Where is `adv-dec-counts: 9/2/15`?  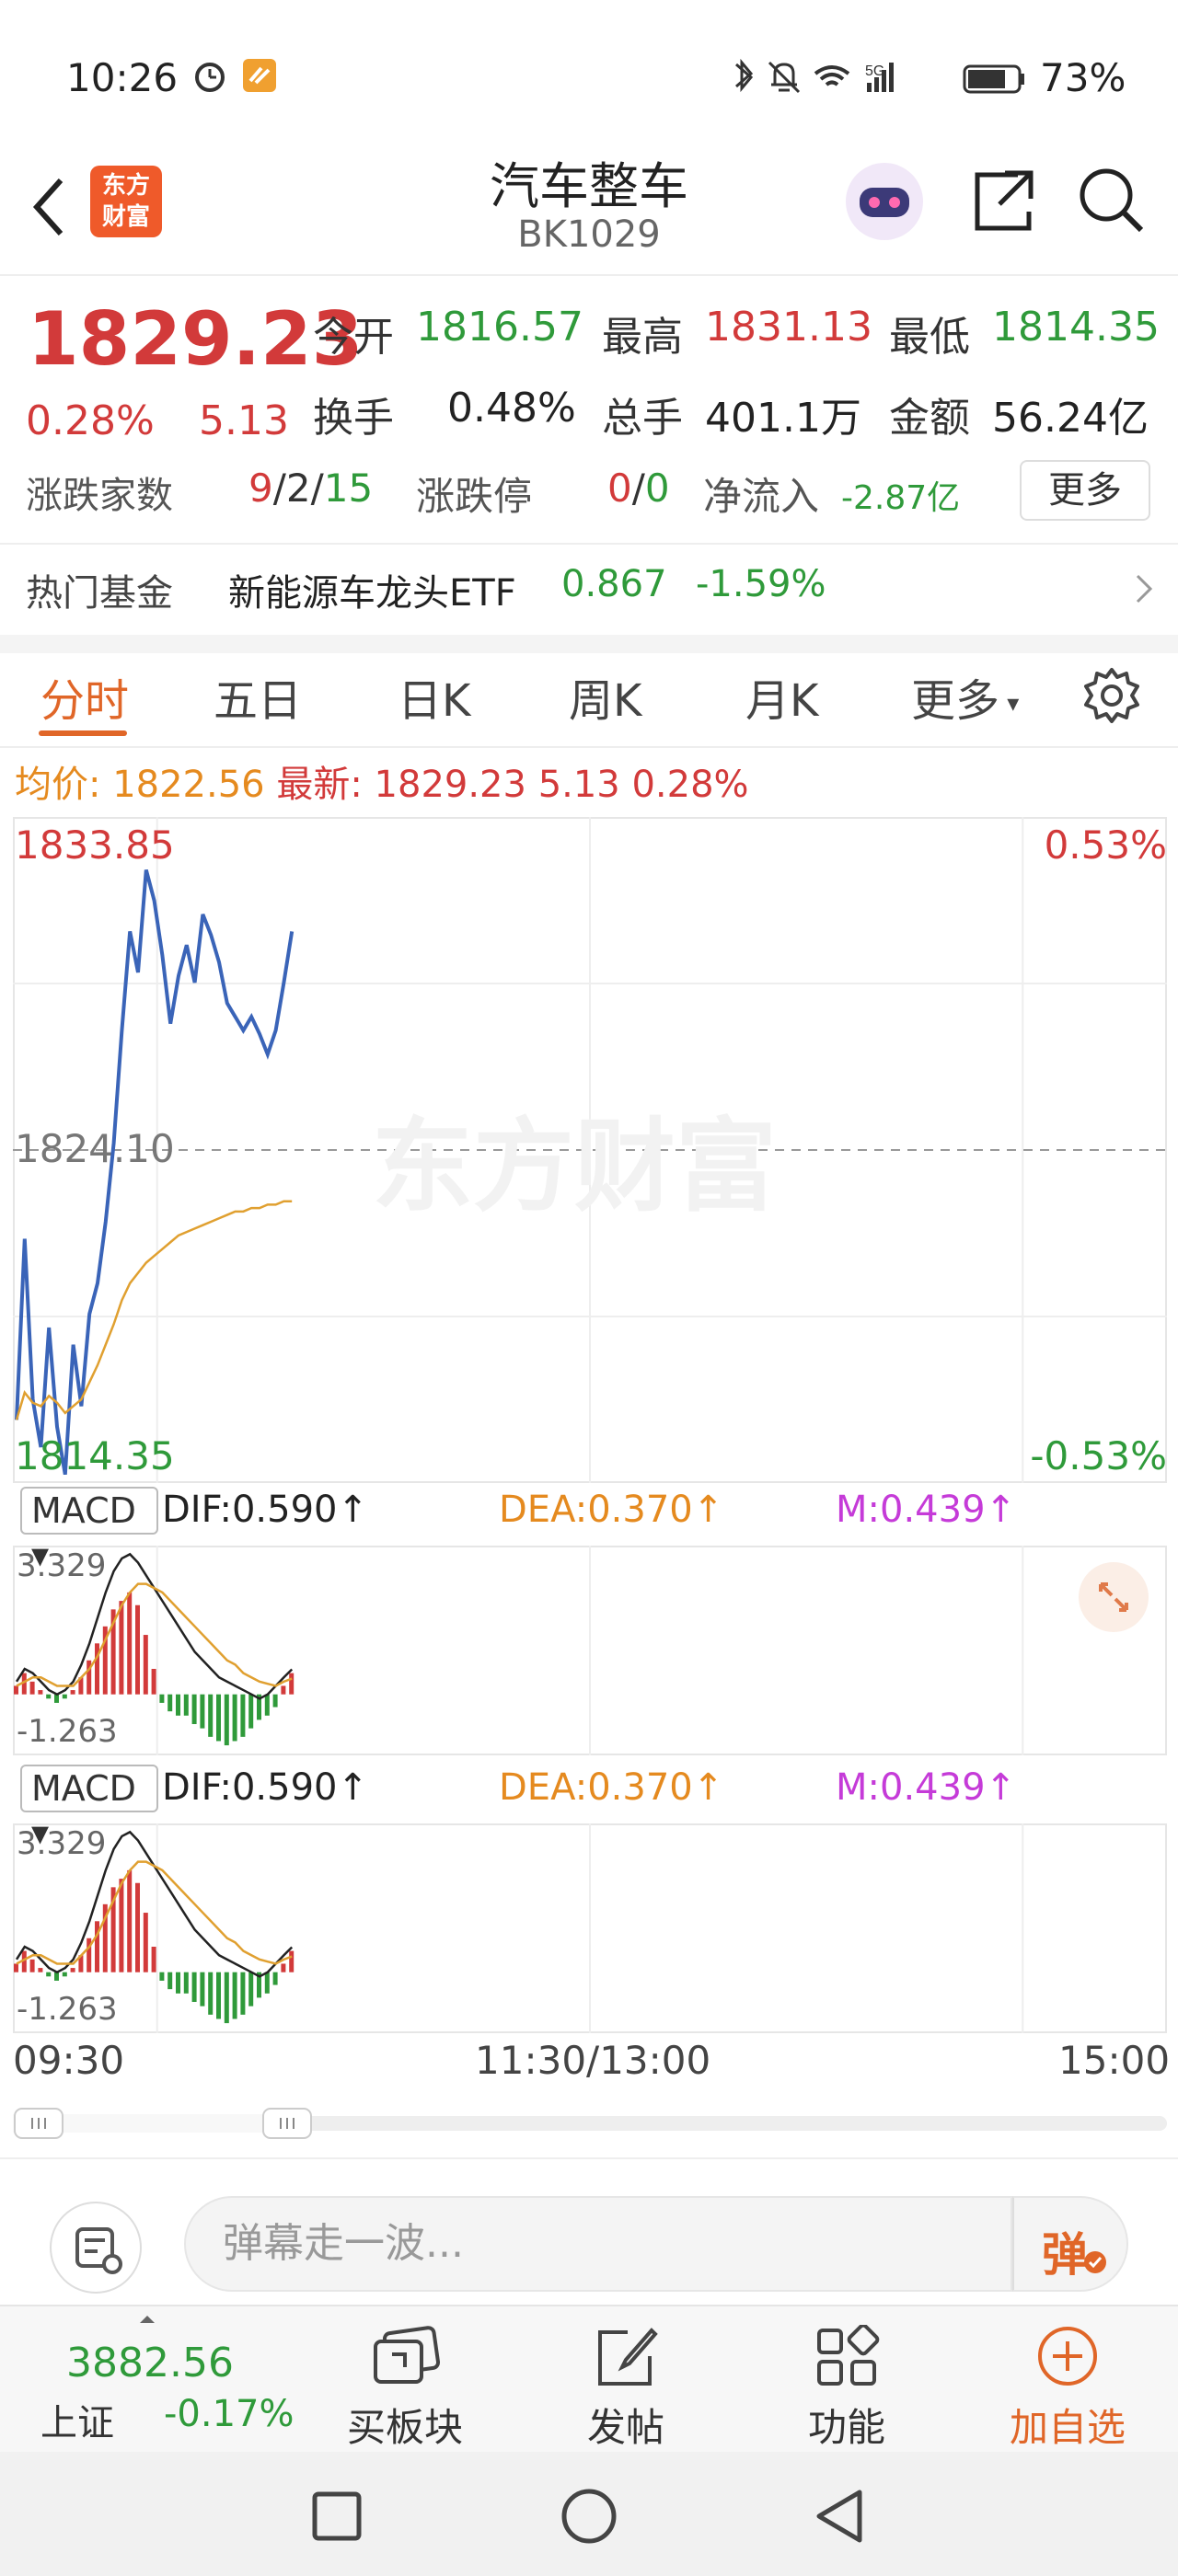
adv-dec-counts: 9/2/15 is located at coordinates (311, 488).